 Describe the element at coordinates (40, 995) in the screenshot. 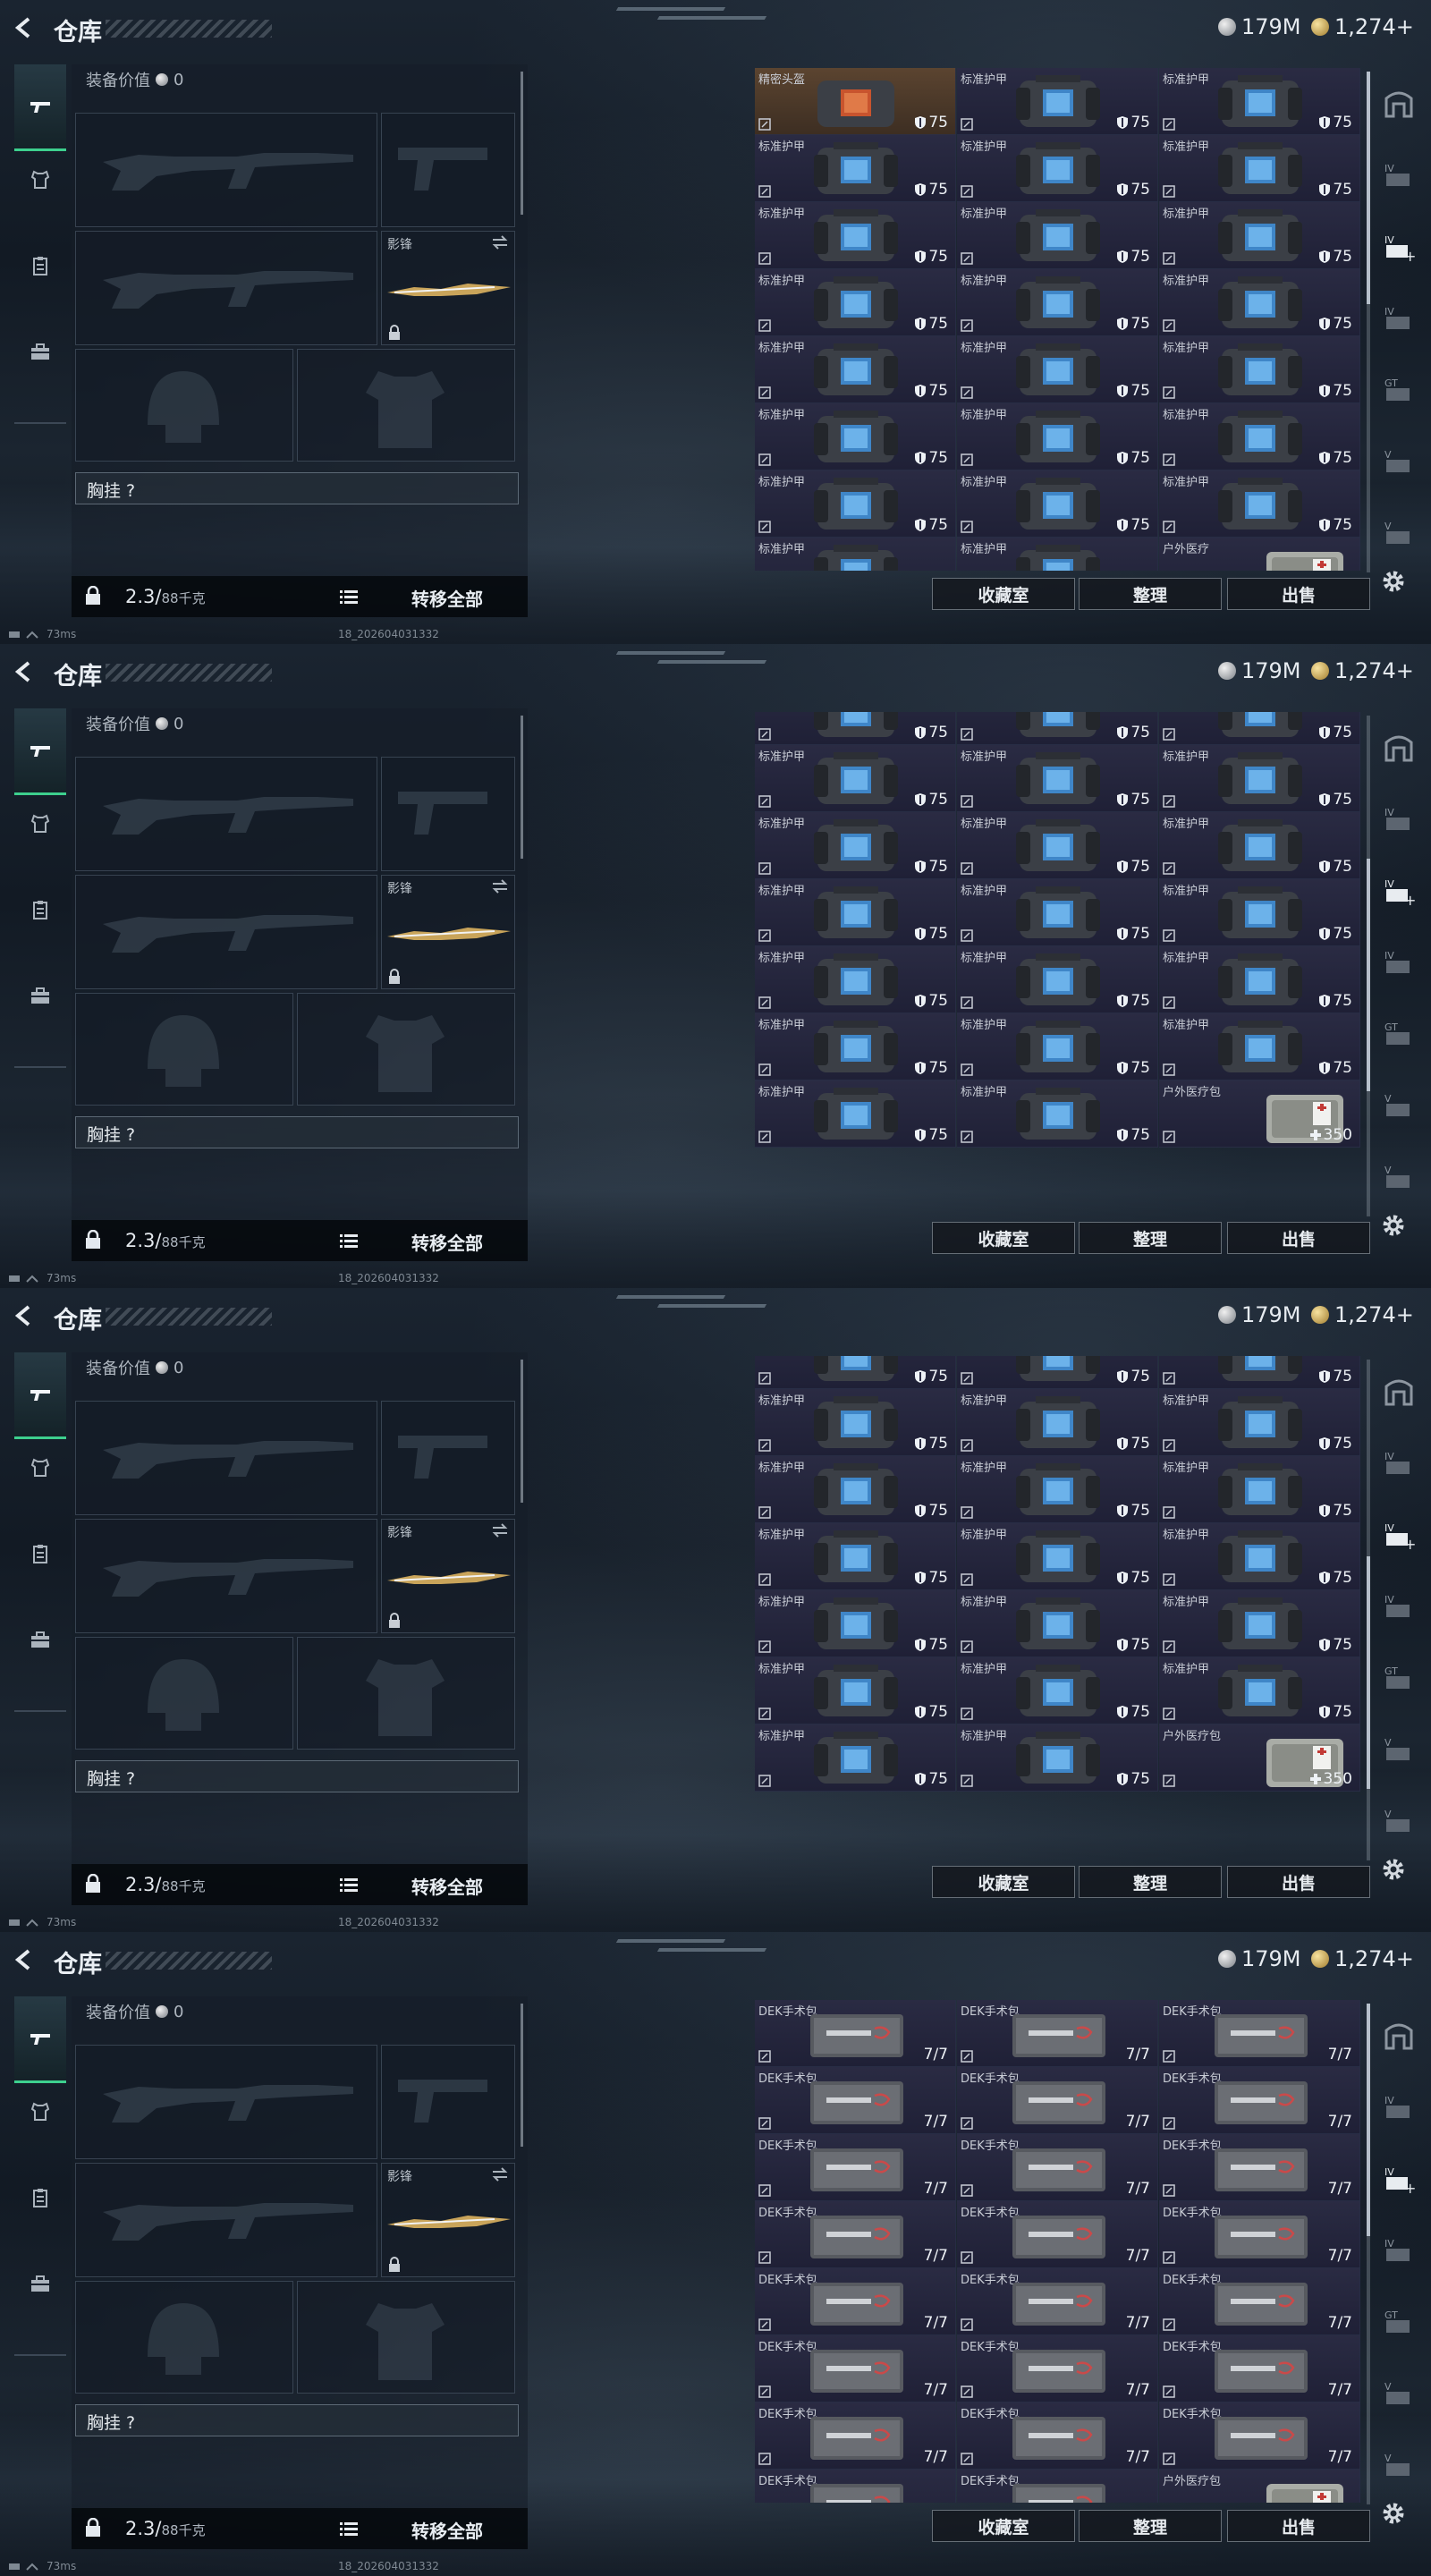

I see `tab-briefcase` at that location.